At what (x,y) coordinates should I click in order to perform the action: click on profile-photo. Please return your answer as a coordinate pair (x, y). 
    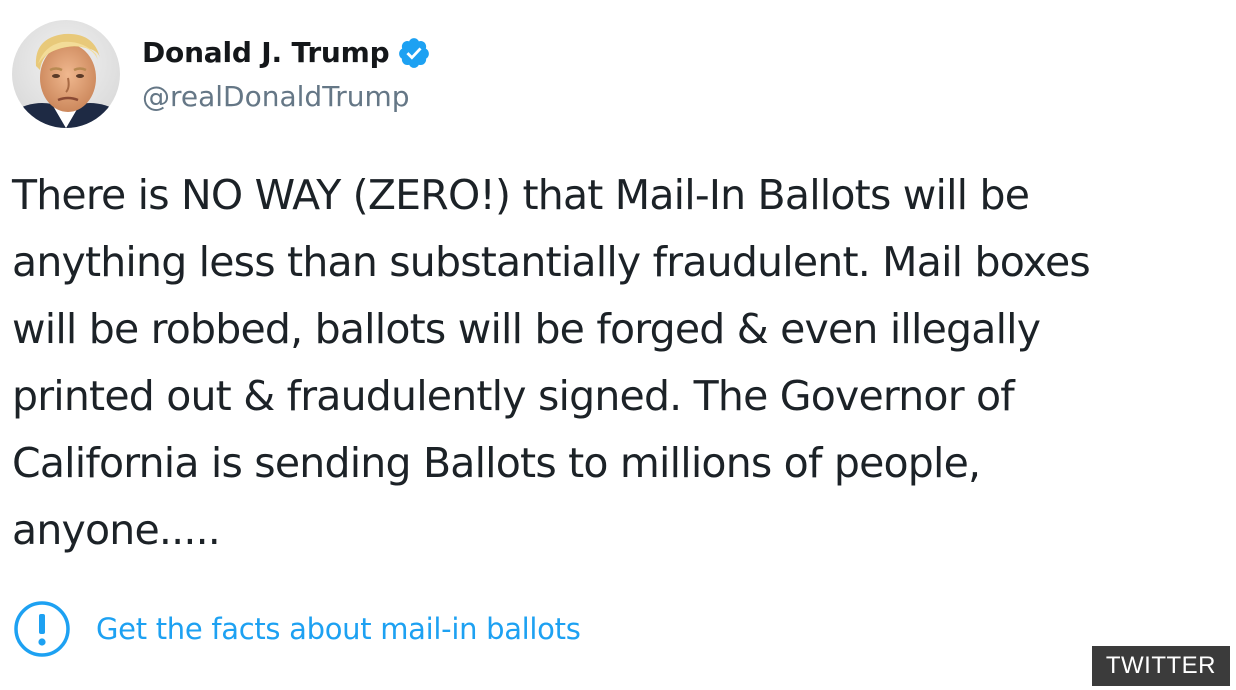
    Looking at the image, I should click on (66, 74).